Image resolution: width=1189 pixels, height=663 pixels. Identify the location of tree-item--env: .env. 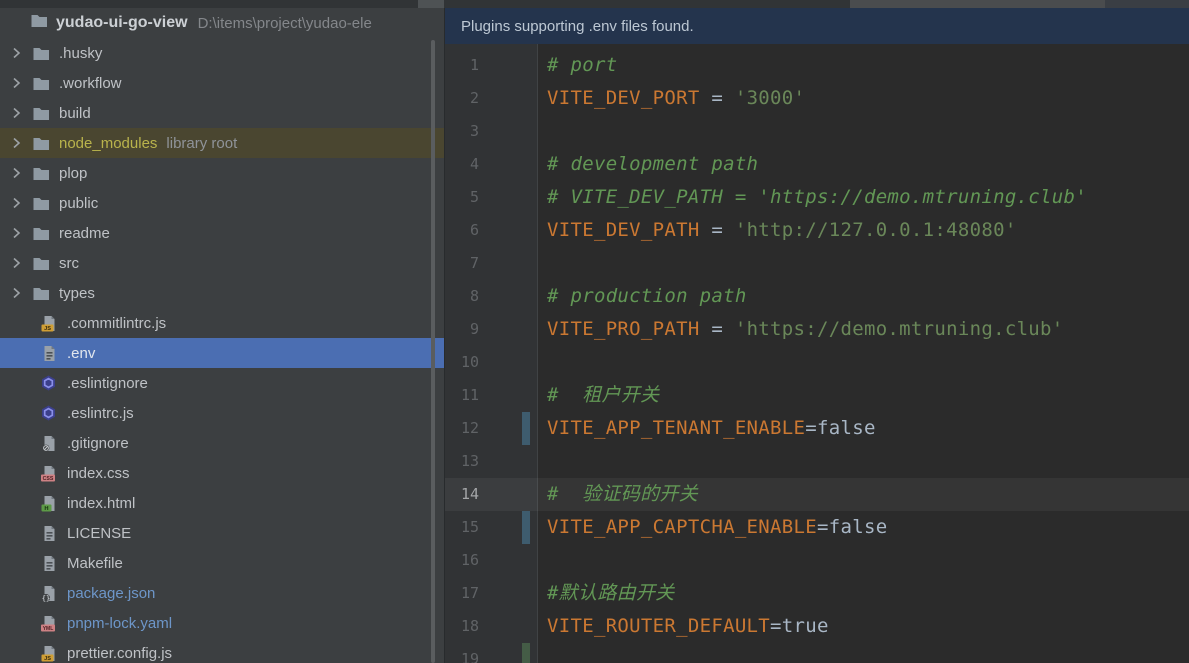
(222, 353).